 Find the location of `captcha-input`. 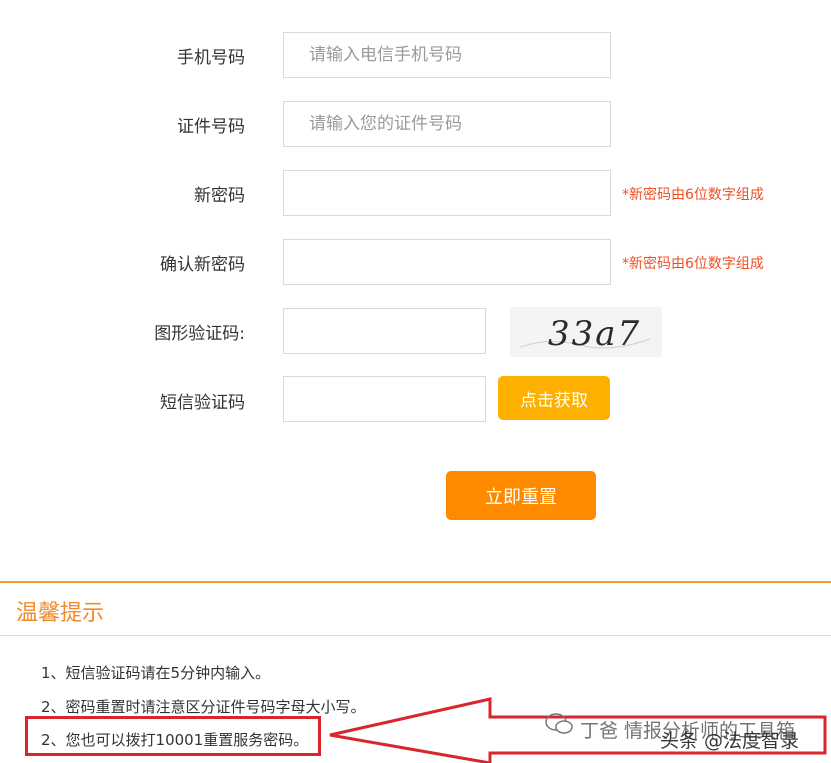

captcha-input is located at coordinates (384, 331).